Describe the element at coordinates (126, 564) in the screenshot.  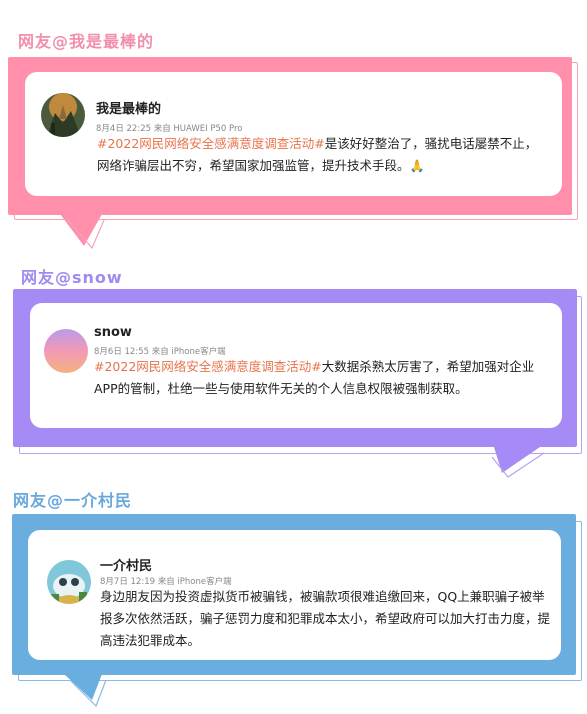
I see `user-name: 一介村民` at that location.